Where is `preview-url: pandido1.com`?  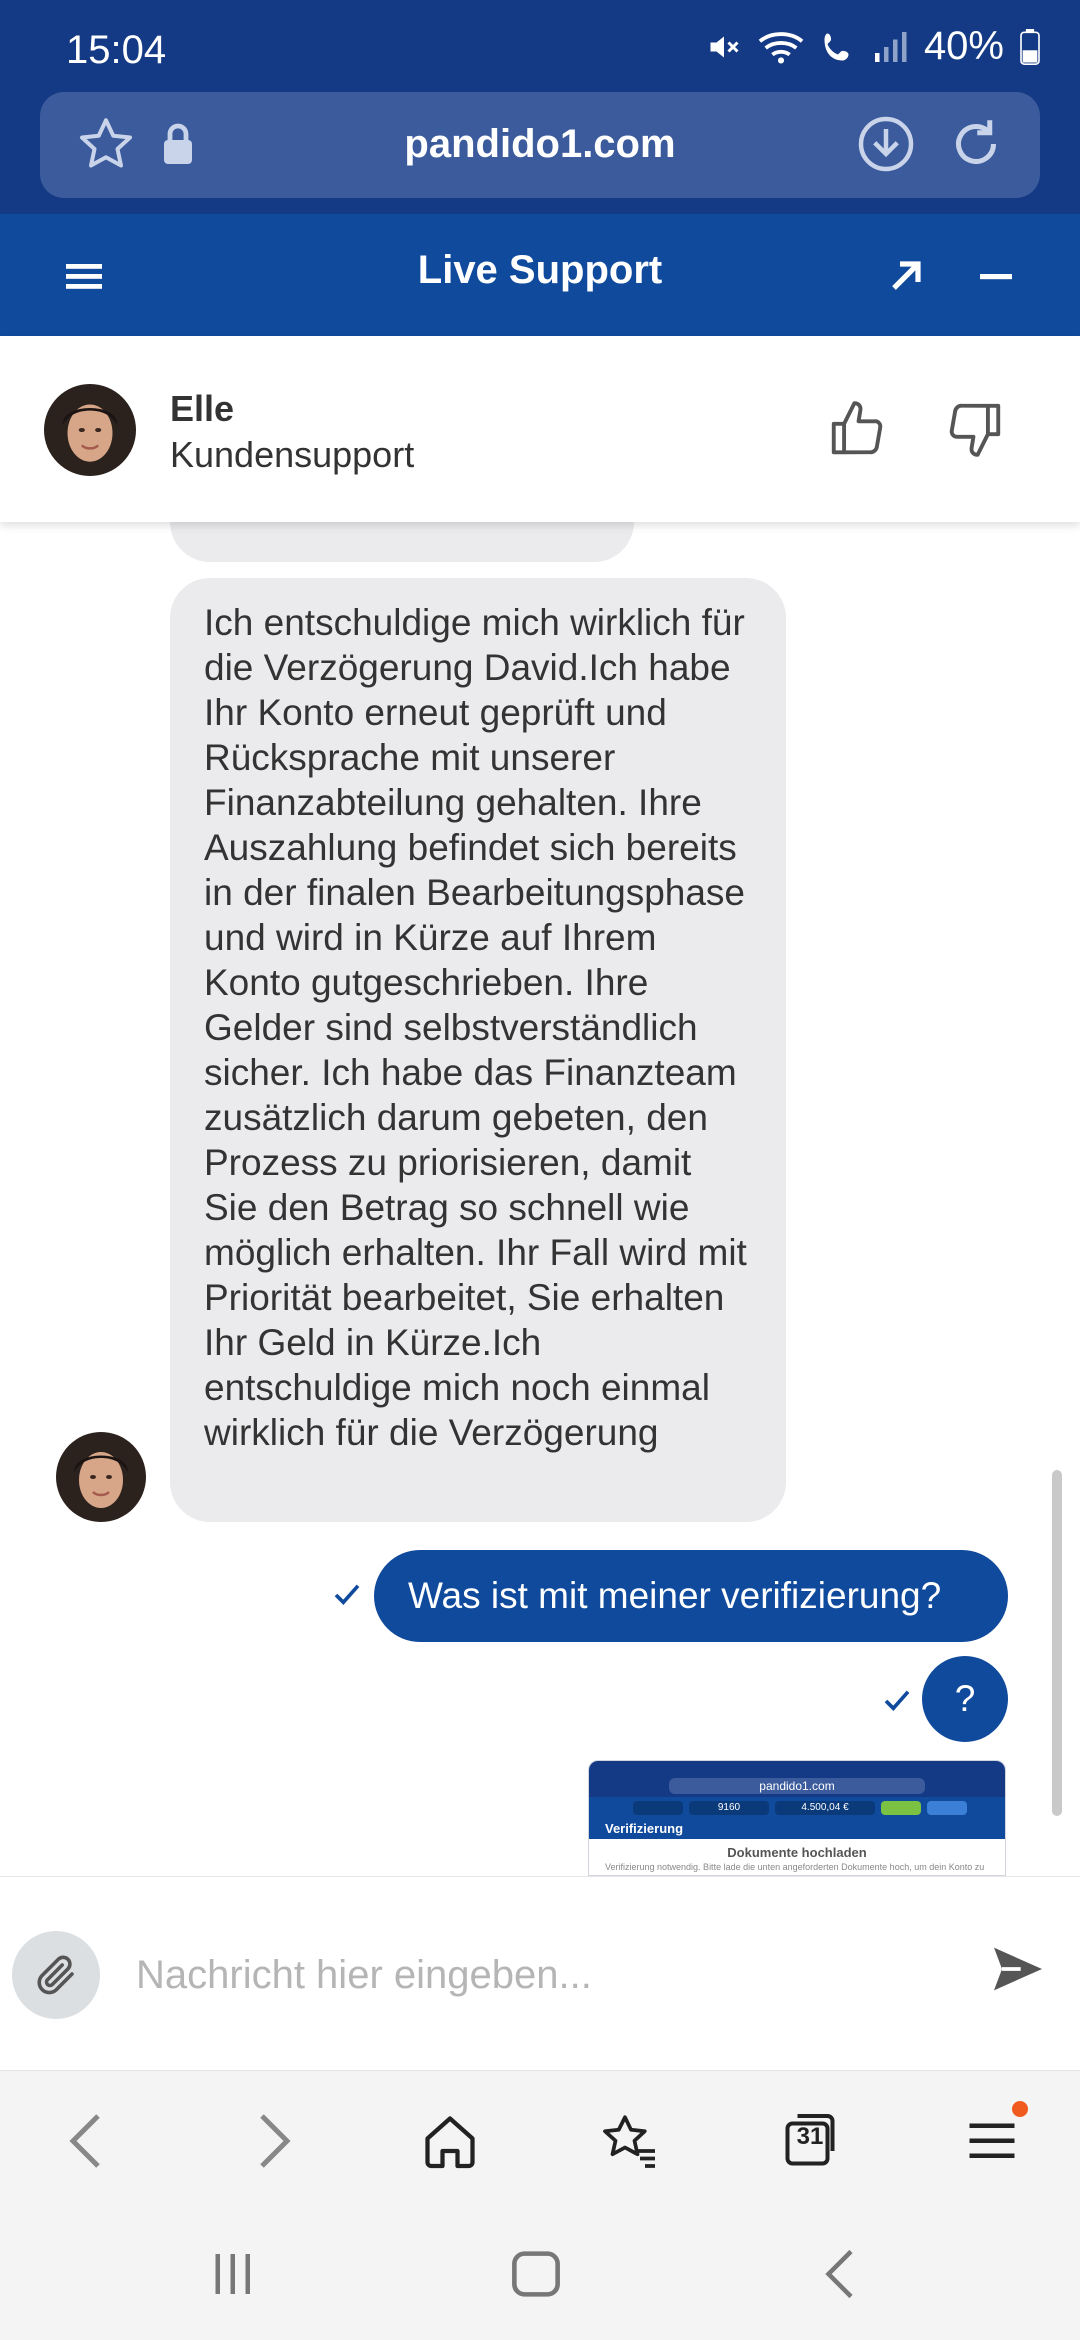 preview-url: pandido1.com is located at coordinates (797, 1786).